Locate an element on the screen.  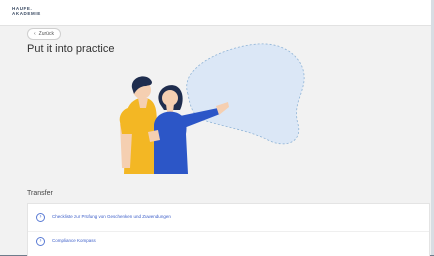
logo-text-line2: AKADEMIE is located at coordinates (26, 13).